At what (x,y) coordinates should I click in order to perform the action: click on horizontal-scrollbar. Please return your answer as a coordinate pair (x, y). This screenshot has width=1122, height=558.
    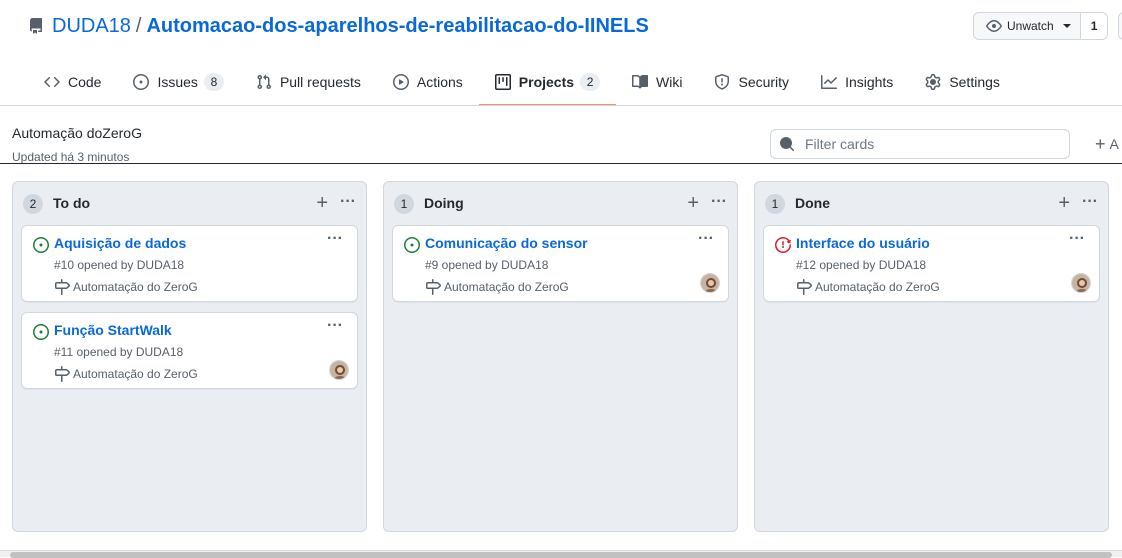
    Looking at the image, I should click on (561, 554).